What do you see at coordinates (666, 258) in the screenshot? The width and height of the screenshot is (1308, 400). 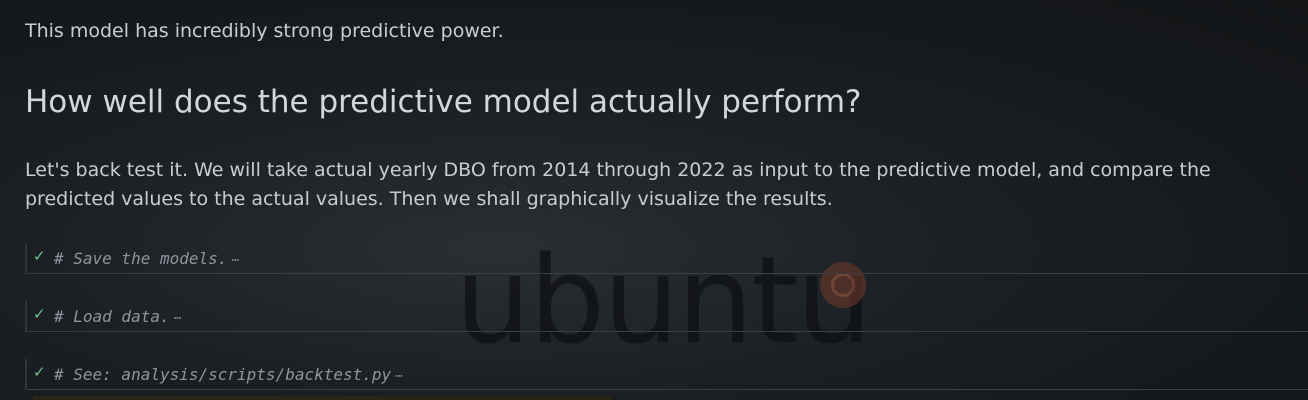 I see `code-cell-save-models: ✓ # Save the models. ⋯` at bounding box center [666, 258].